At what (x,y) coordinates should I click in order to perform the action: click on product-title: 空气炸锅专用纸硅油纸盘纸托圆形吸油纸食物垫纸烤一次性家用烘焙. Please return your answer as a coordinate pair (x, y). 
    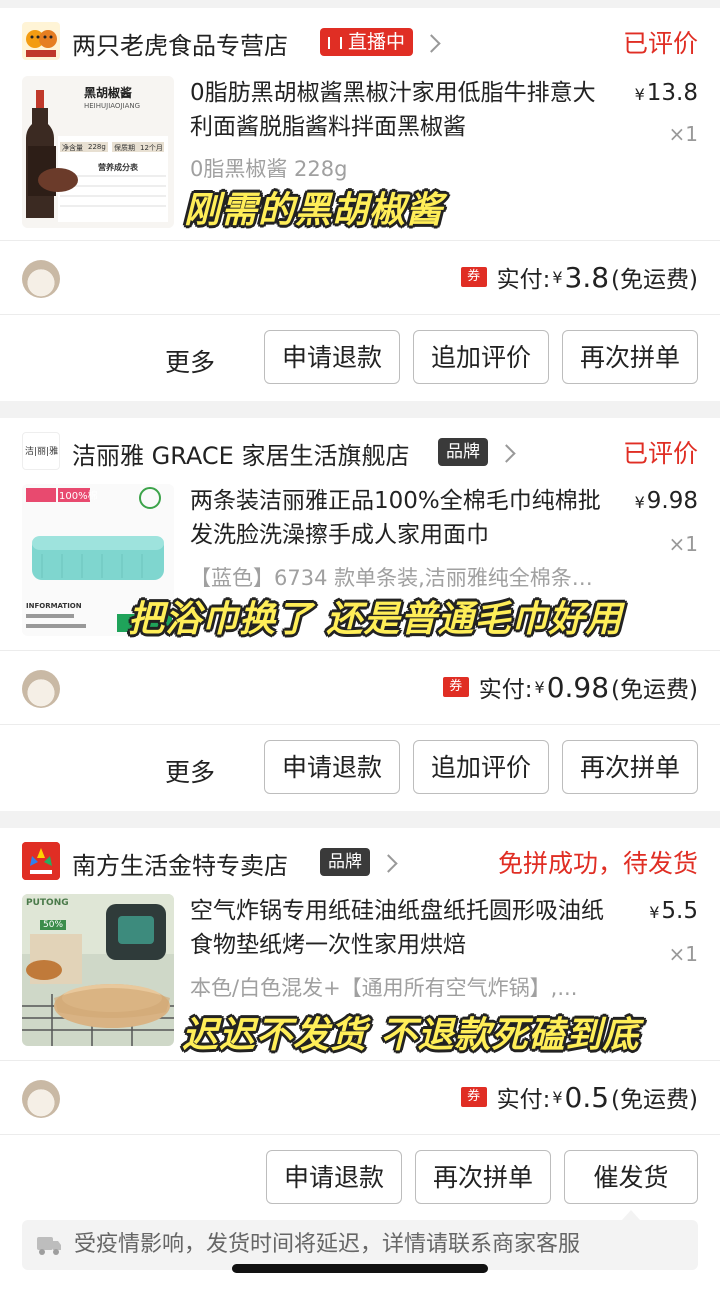
    Looking at the image, I should click on (400, 928).